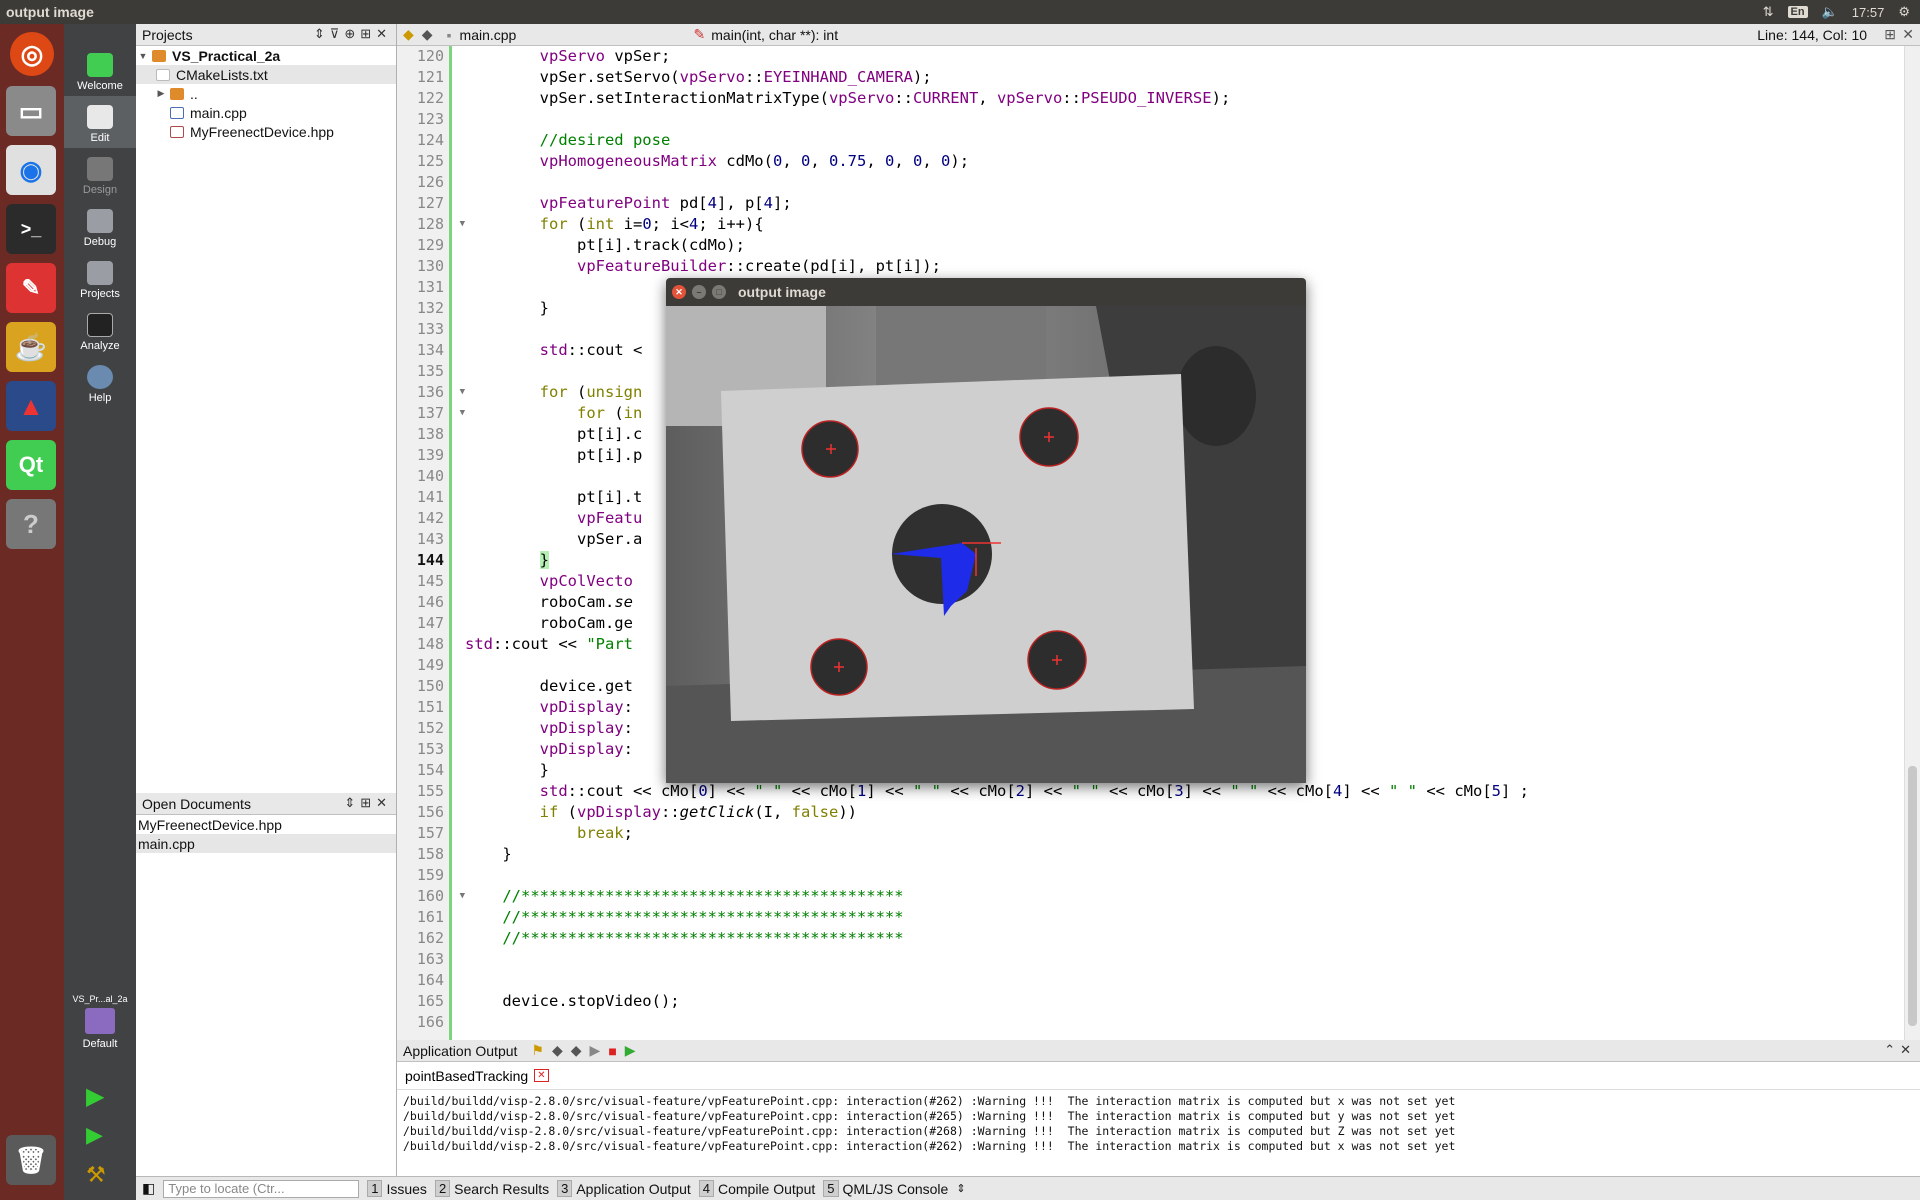  What do you see at coordinates (719, 292) in the screenshot?
I see `maximize-window-icon: □` at bounding box center [719, 292].